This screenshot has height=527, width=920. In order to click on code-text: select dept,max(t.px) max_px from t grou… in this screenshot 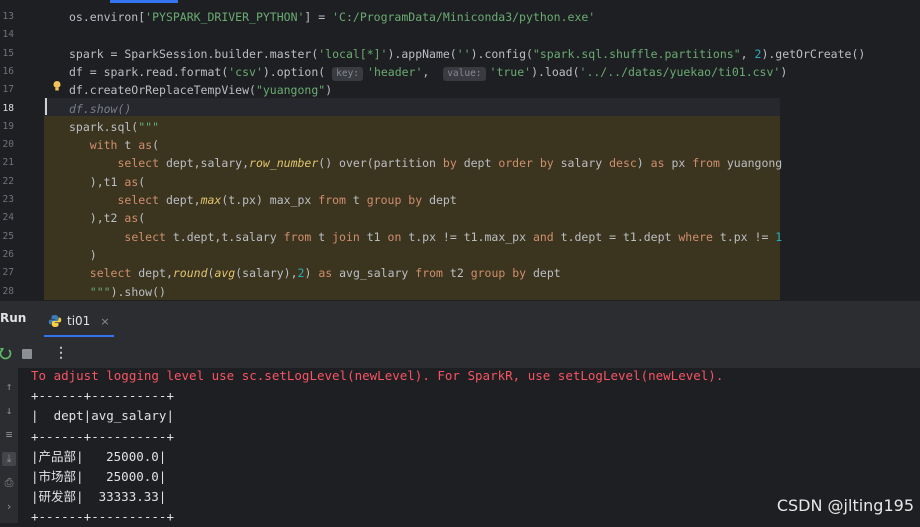, I will do `click(287, 200)`.